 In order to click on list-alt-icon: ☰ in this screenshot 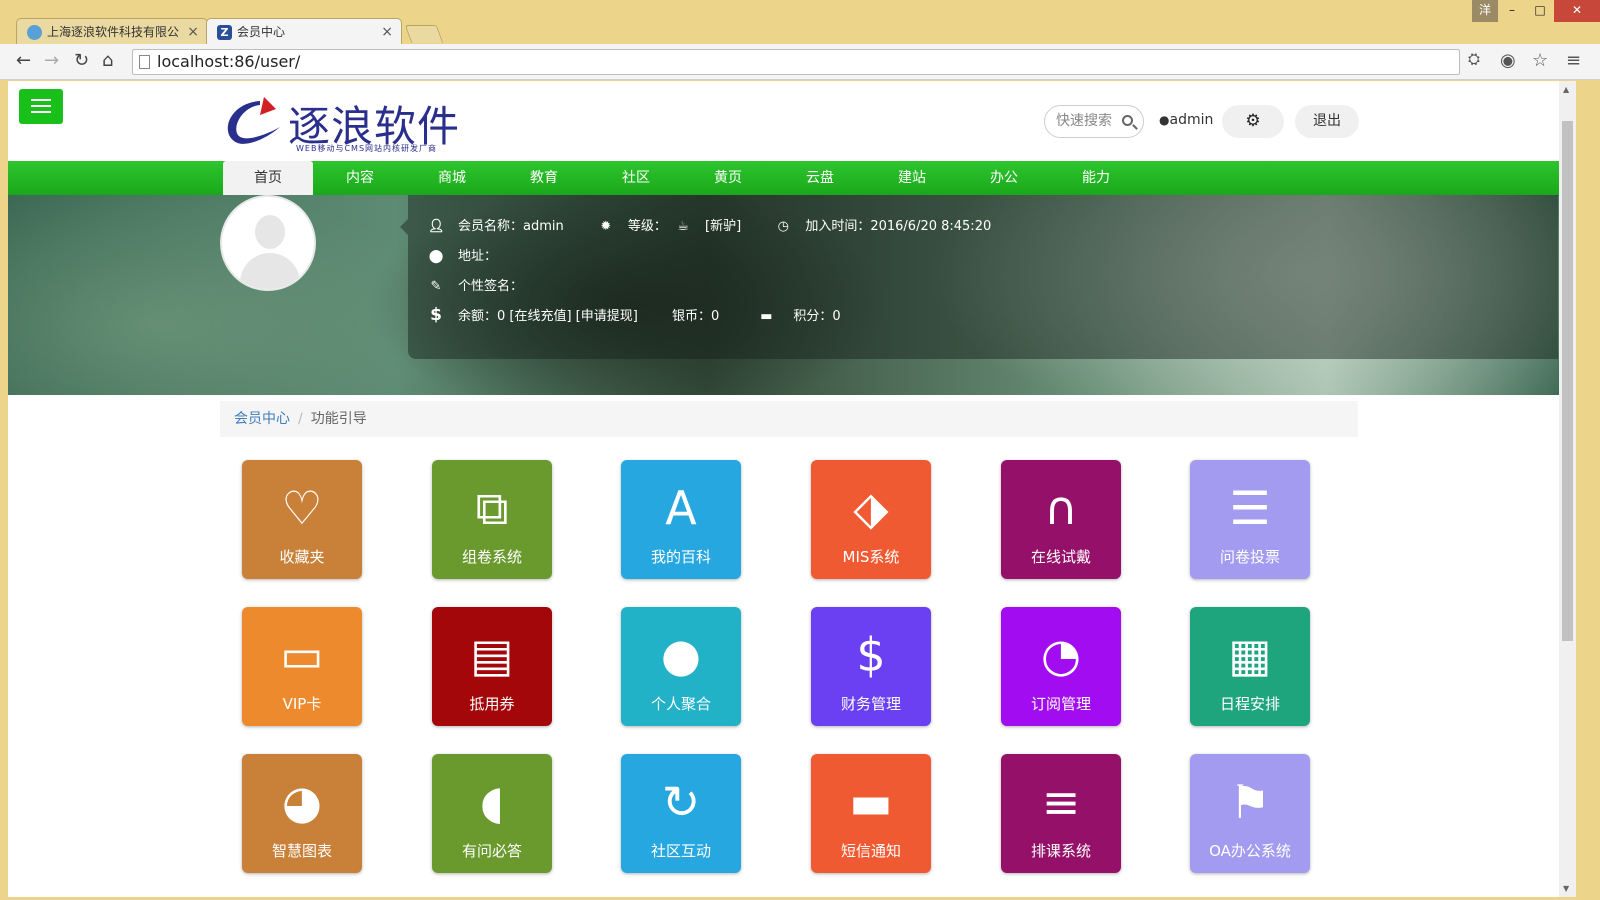, I will do `click(1250, 508)`.